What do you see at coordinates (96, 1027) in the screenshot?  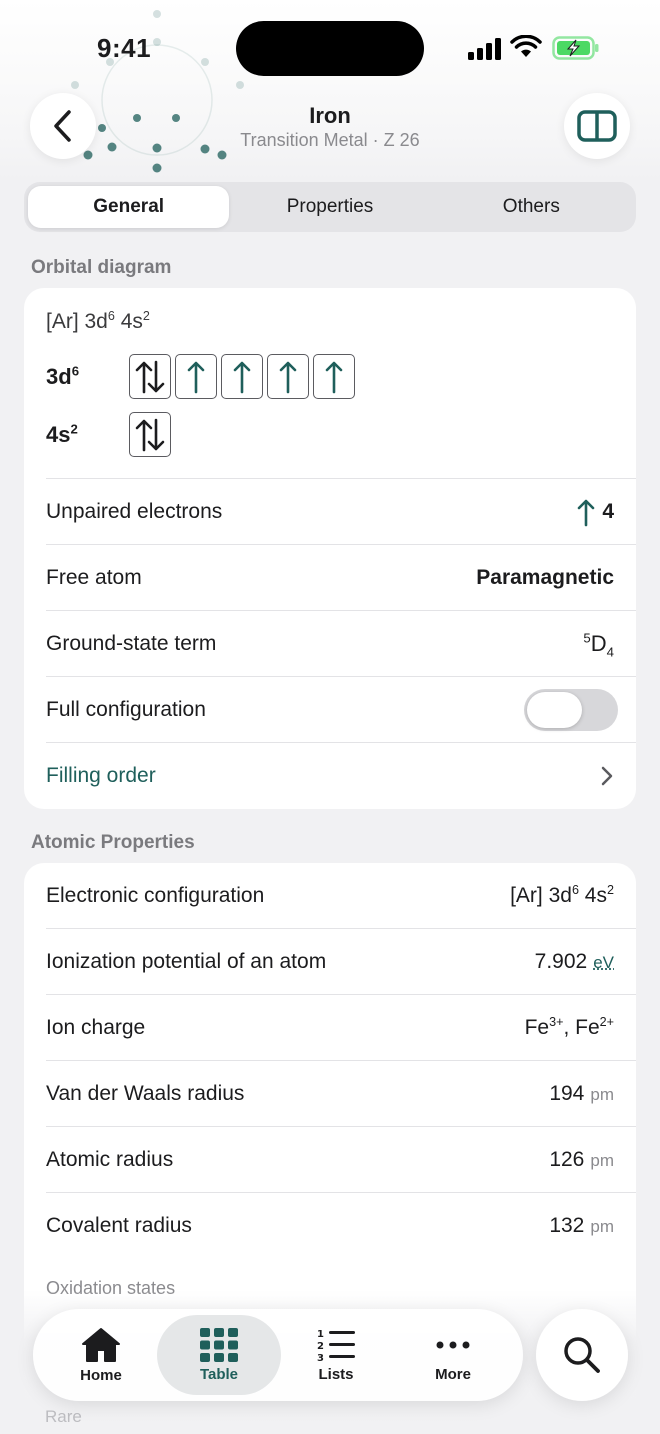 I see `ion-charge-label: Ion charge` at bounding box center [96, 1027].